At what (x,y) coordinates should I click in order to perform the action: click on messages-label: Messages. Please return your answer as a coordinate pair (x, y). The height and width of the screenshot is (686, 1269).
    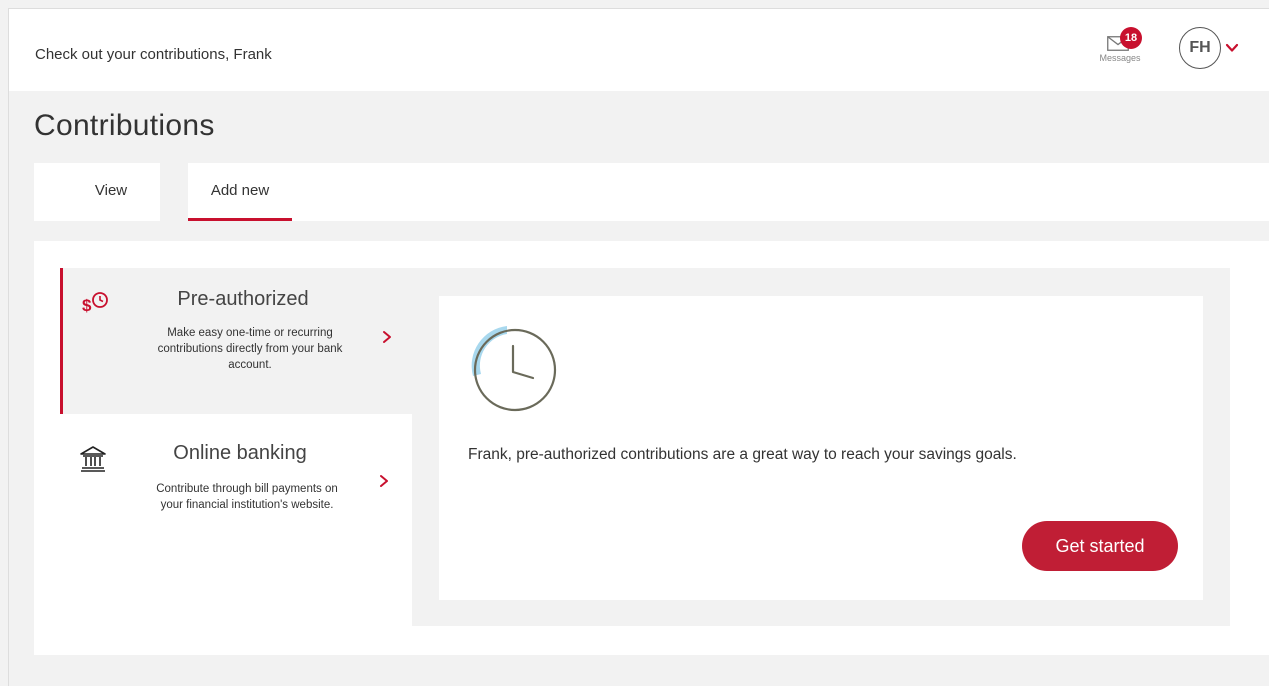
    Looking at the image, I should click on (1120, 58).